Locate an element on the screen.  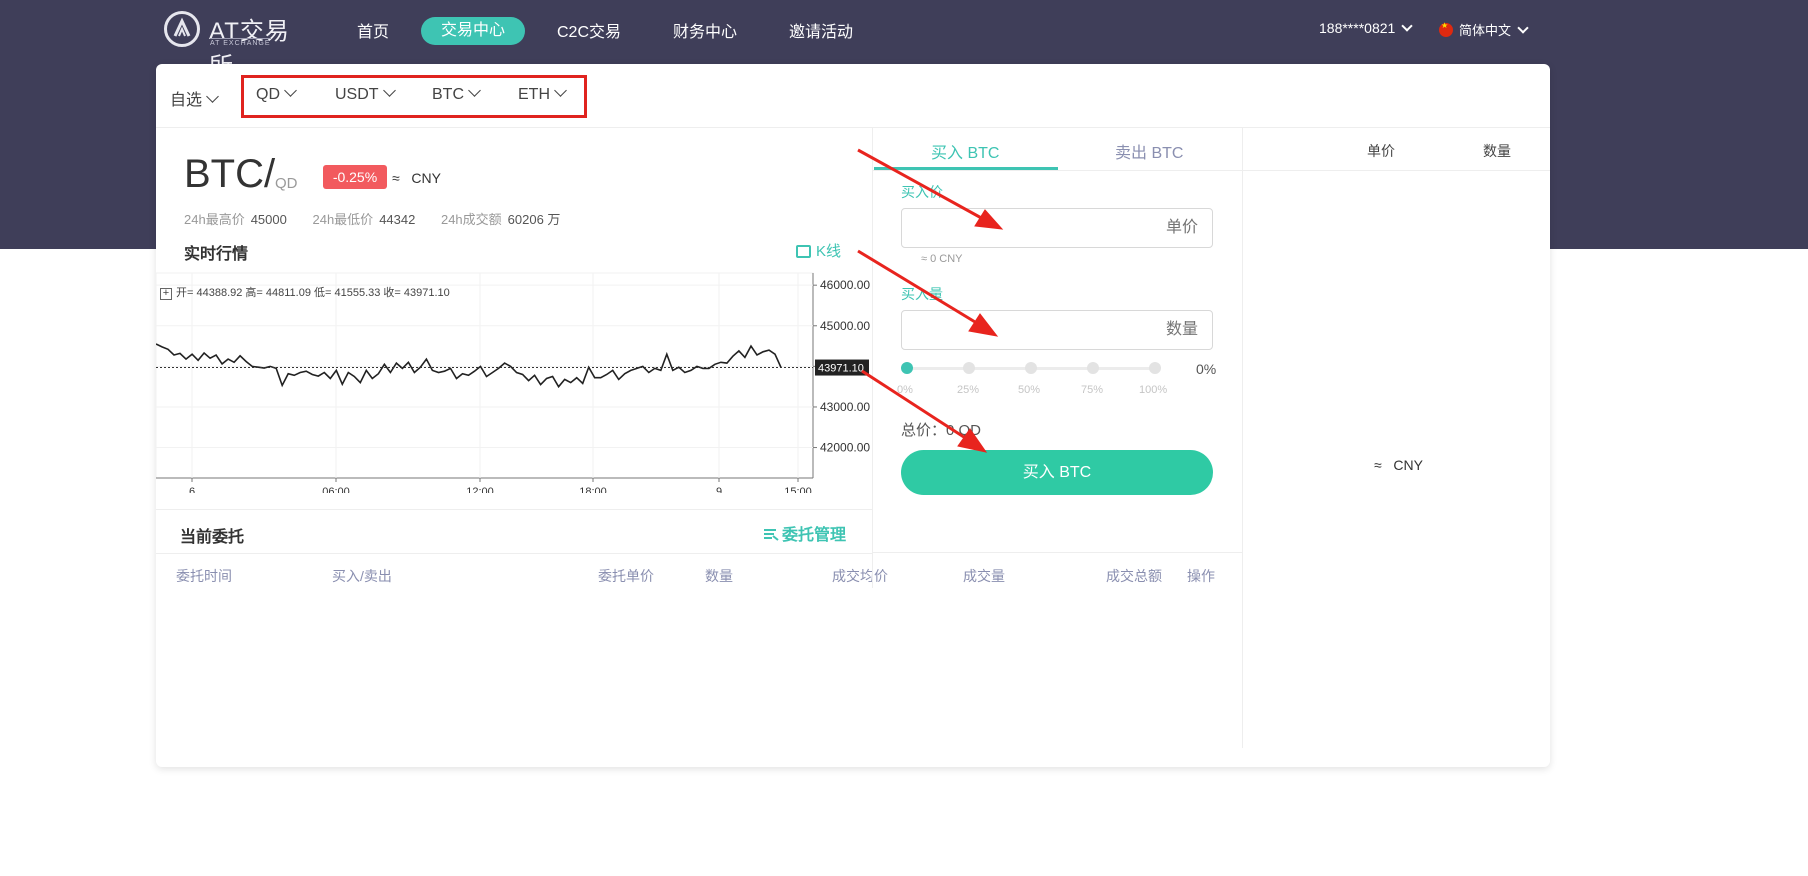
logo-mark-icon is located at coordinates (182, 29).